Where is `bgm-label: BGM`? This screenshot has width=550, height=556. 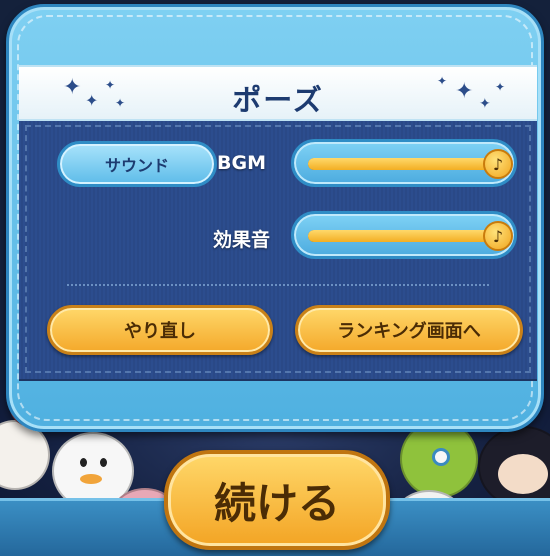
bgm-label: BGM is located at coordinates (241, 163).